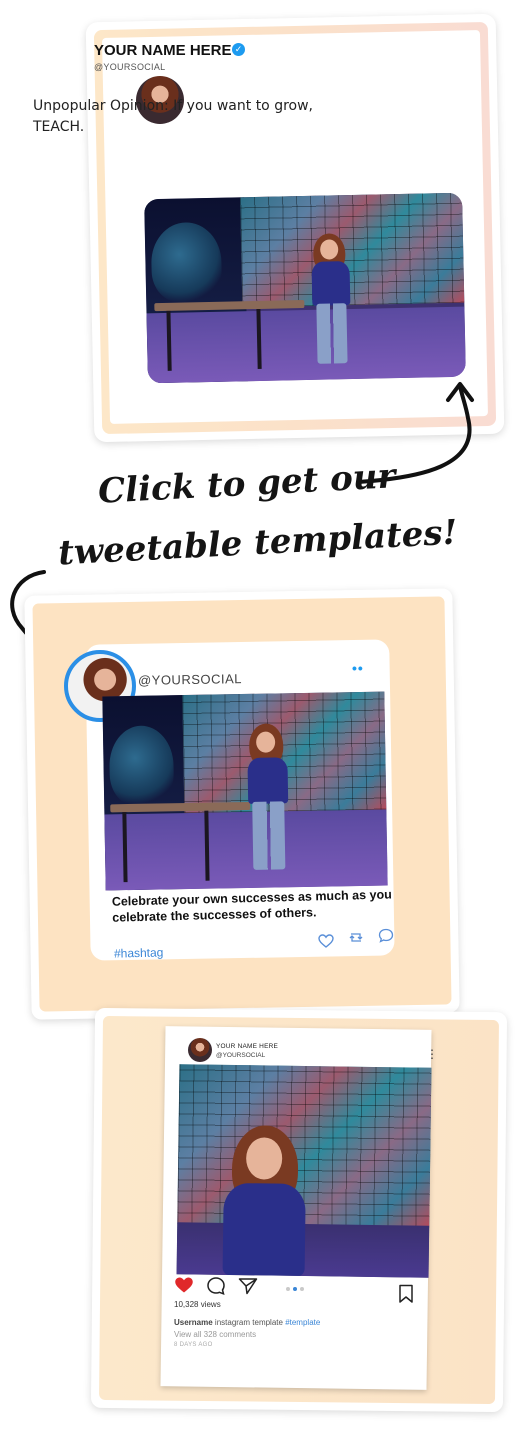  I want to click on instagram-caption-tag: #template, so click(302, 1322).